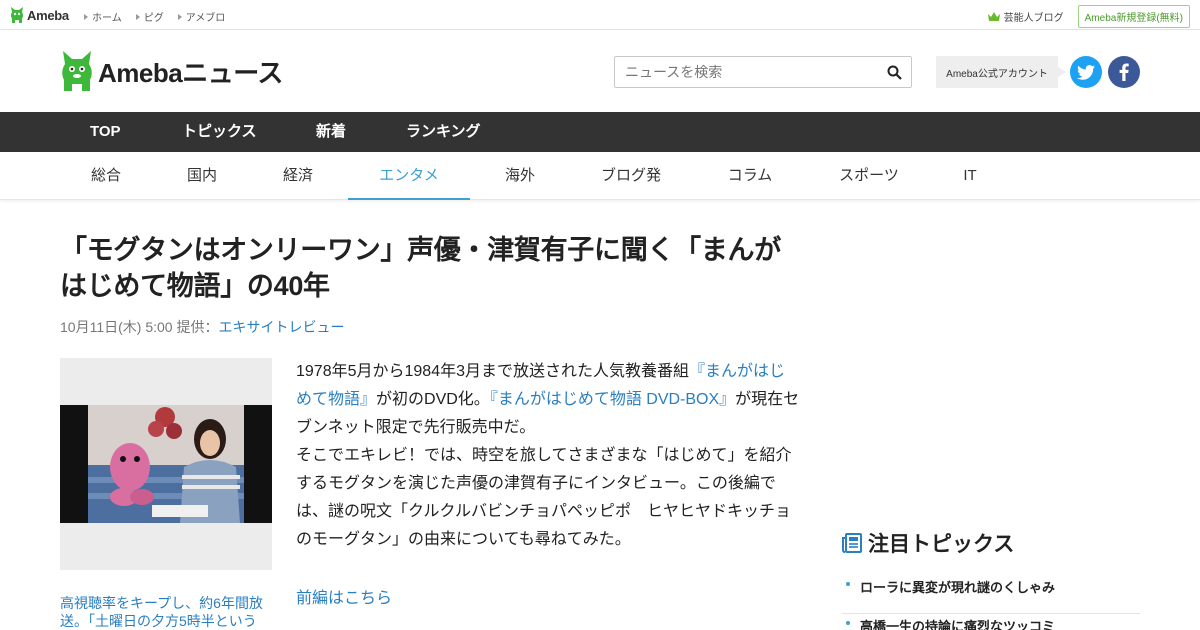 The image size is (1200, 630). I want to click on global-topbar: Ameba ホーム ピグ アメブロ 芸能人ブログ Ameba新規登録(無料), so click(600, 15).